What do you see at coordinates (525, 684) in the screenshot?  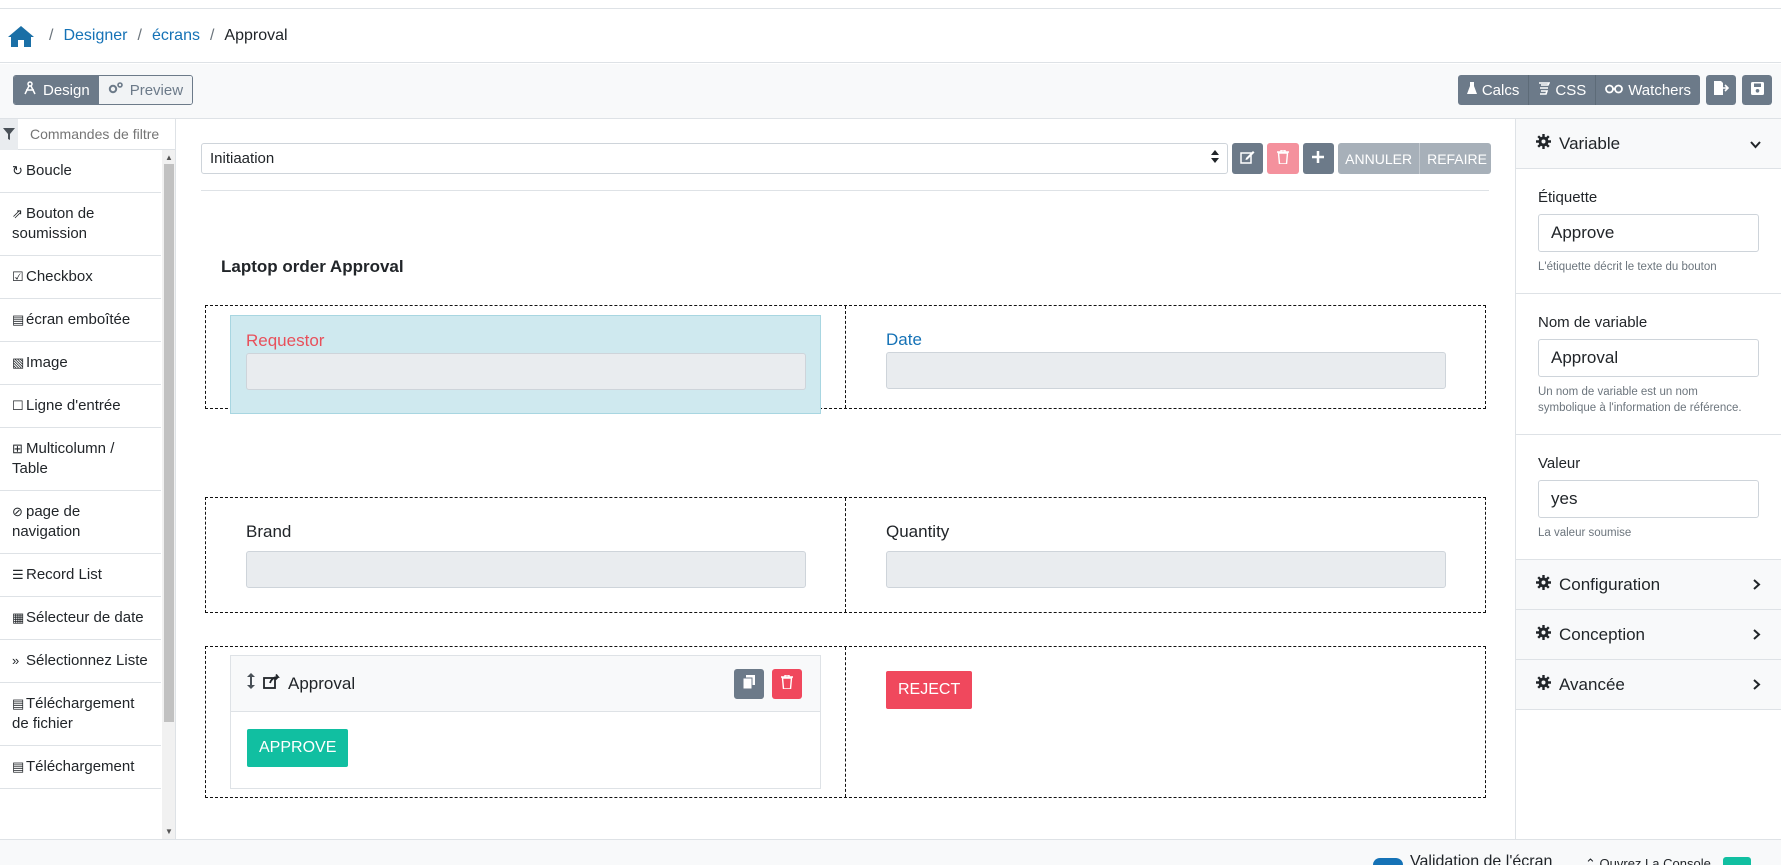 I see `approval-card-header: Approval` at bounding box center [525, 684].